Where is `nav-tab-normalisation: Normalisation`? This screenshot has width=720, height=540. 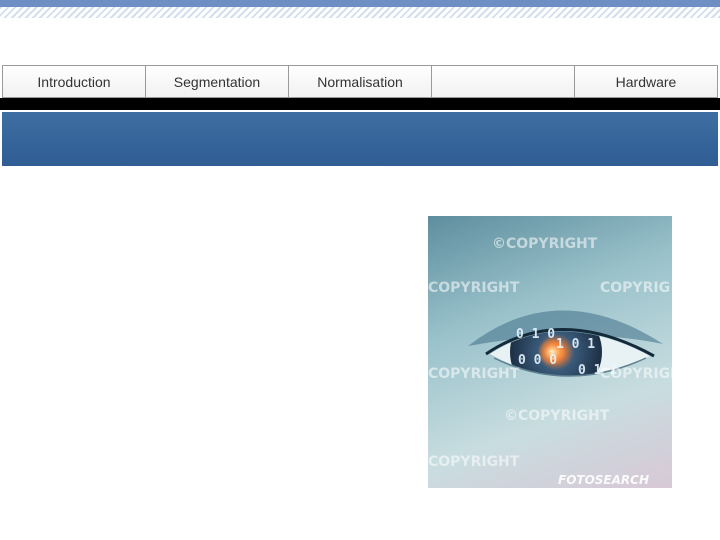 nav-tab-normalisation: Normalisation is located at coordinates (360, 81).